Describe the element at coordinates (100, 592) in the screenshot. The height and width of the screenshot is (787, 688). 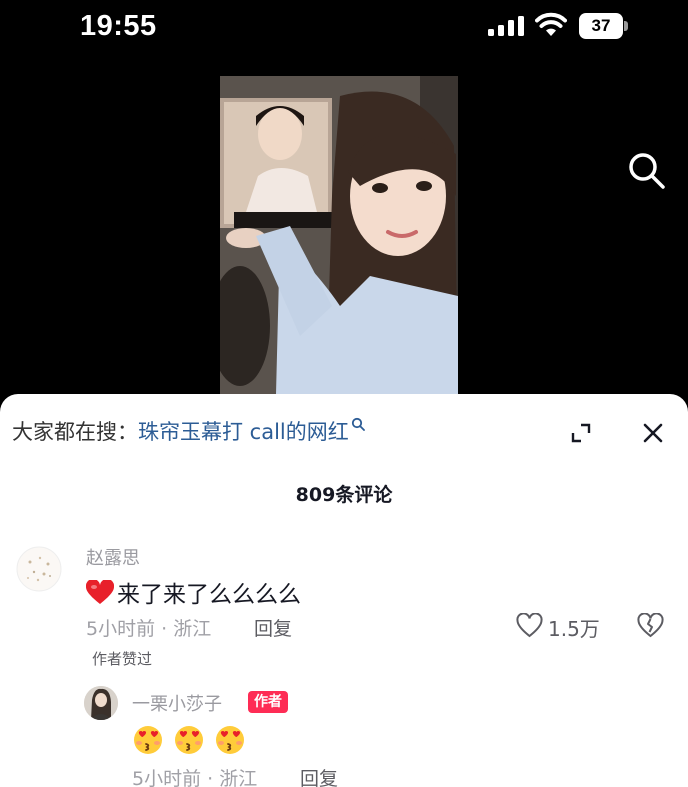
I see `red-heart-emoji-icon` at that location.